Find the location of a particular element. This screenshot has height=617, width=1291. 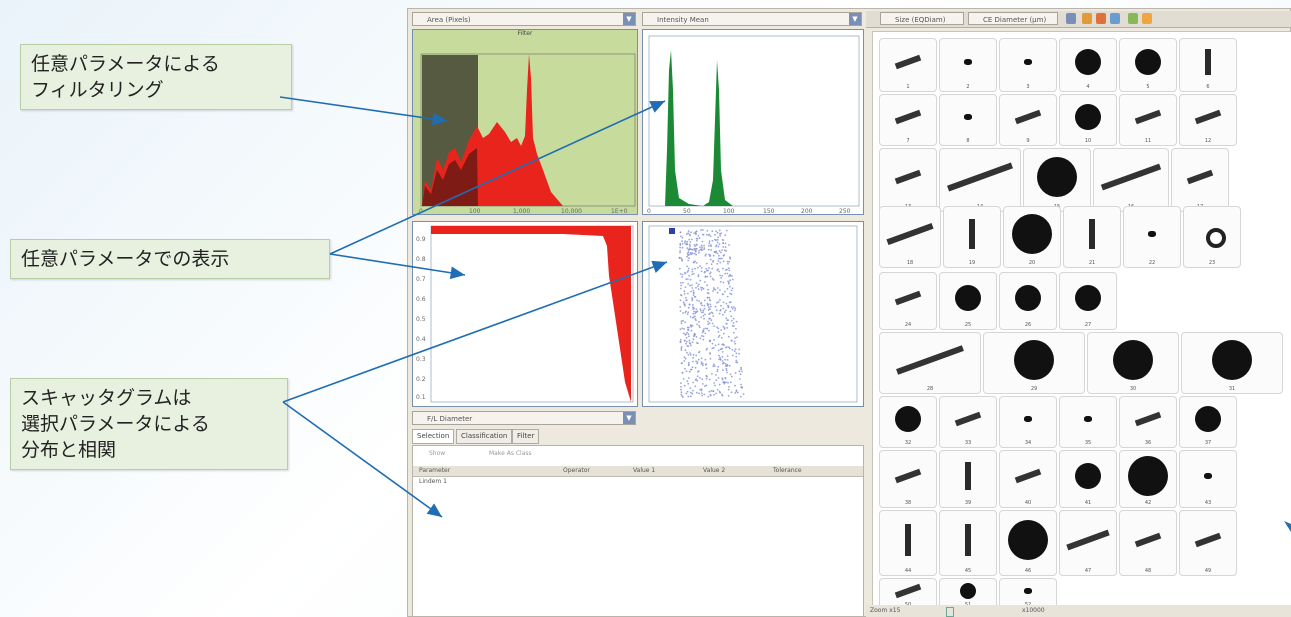

arrow-to-distribution is located at coordinates (397, 266).